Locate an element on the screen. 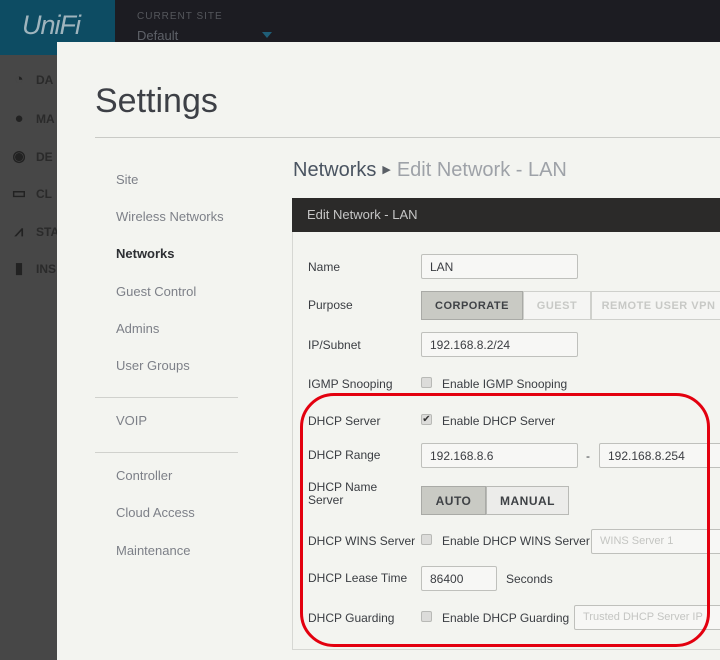 The height and width of the screenshot is (660, 720). laptop-icon: ▭ is located at coordinates (19, 193).